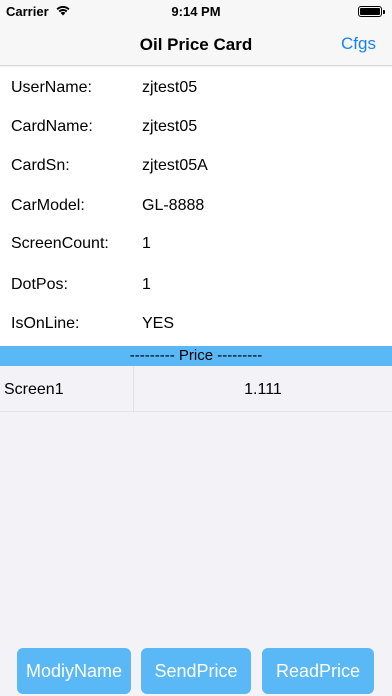 Image resolution: width=392 pixels, height=696 pixels. I want to click on status-time: 9:14 PM, so click(196, 11).